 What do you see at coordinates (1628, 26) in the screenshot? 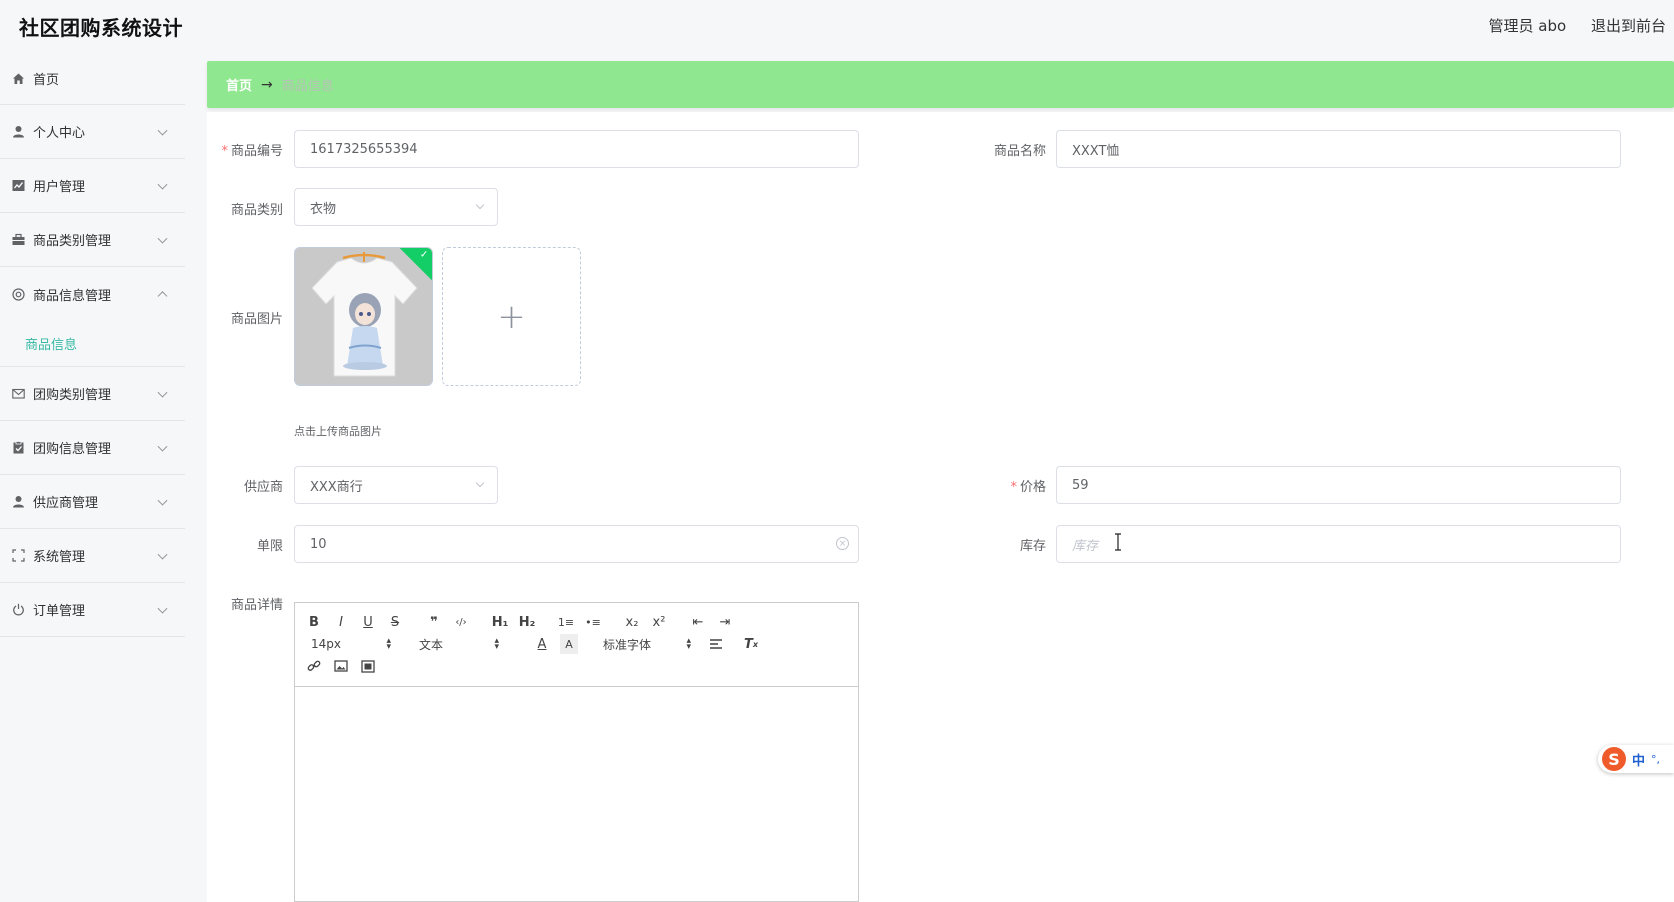
I see `exit-to-frontend-link: 退出到前台` at bounding box center [1628, 26].